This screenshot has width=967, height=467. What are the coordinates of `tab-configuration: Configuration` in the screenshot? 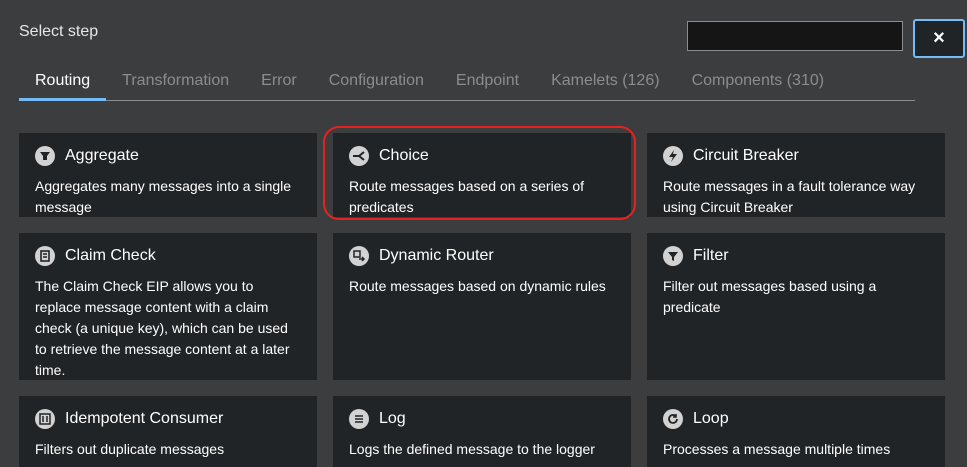 It's located at (376, 82).